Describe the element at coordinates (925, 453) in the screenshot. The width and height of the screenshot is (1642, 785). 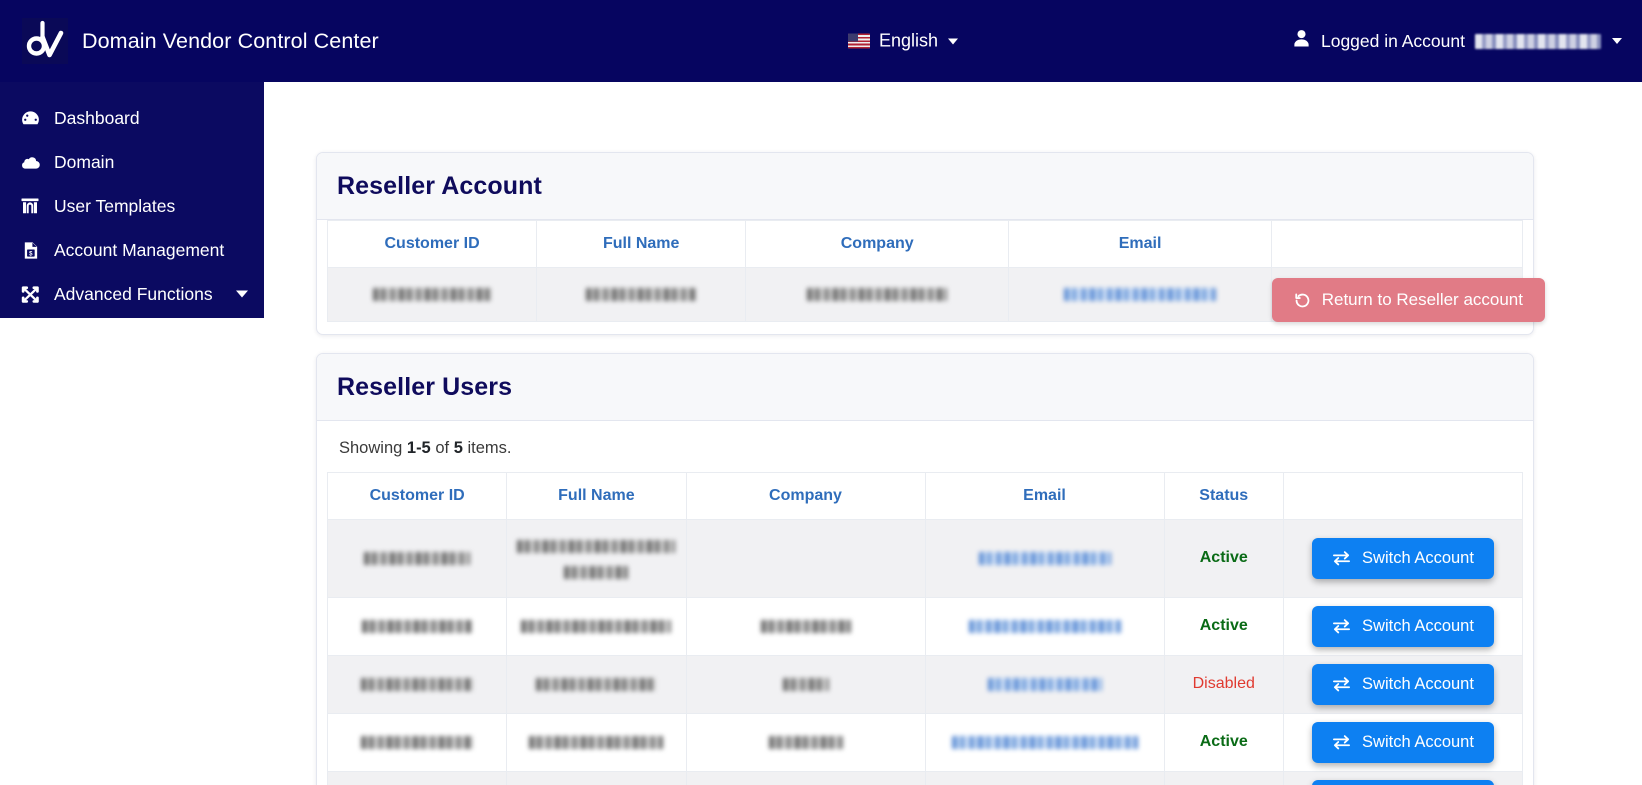
I see `showing-items-summary: Showing 1-5 of 5 items.` at that location.